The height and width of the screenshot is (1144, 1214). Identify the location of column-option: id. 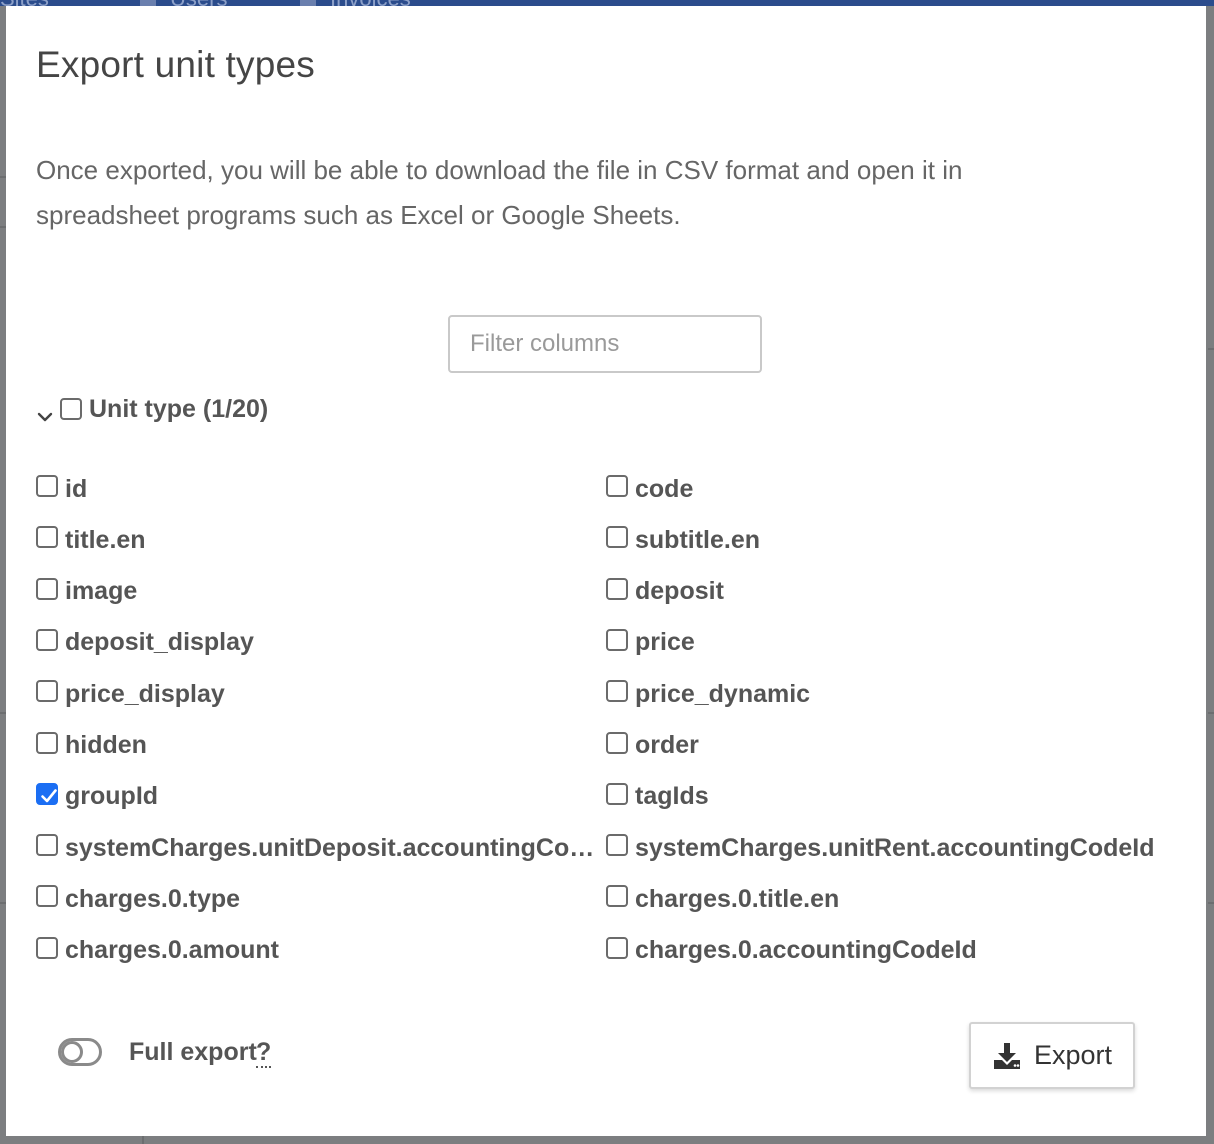
(61, 489).